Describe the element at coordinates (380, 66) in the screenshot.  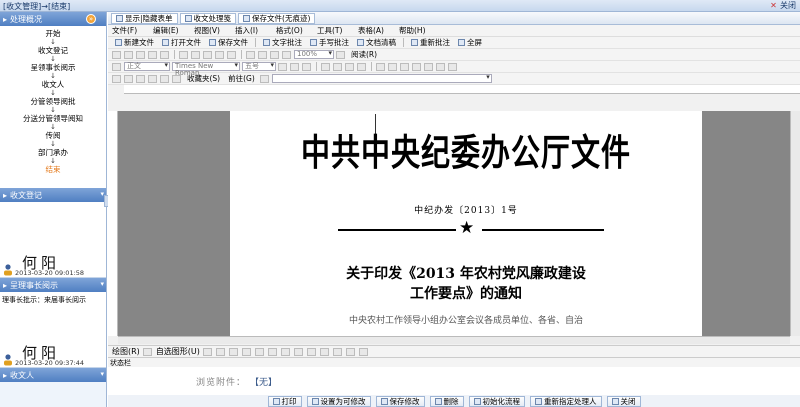
I see `numbering-icon` at that location.